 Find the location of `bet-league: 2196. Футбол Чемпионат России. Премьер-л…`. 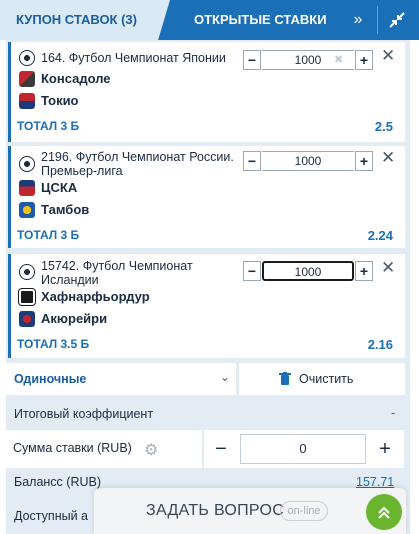

bet-league: 2196. Футбол Чемпионат России. Премьер-л… is located at coordinates (137, 164).